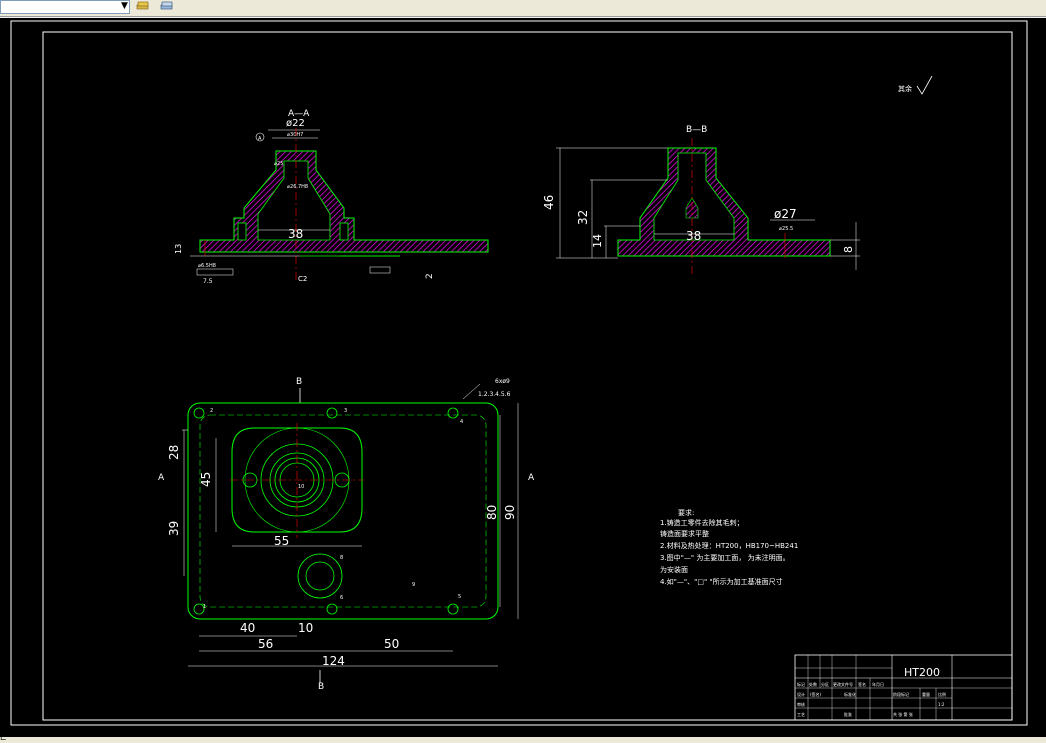 The image size is (1046, 743). What do you see at coordinates (696, 130) in the screenshot?
I see `section-bb-label: B—B` at bounding box center [696, 130].